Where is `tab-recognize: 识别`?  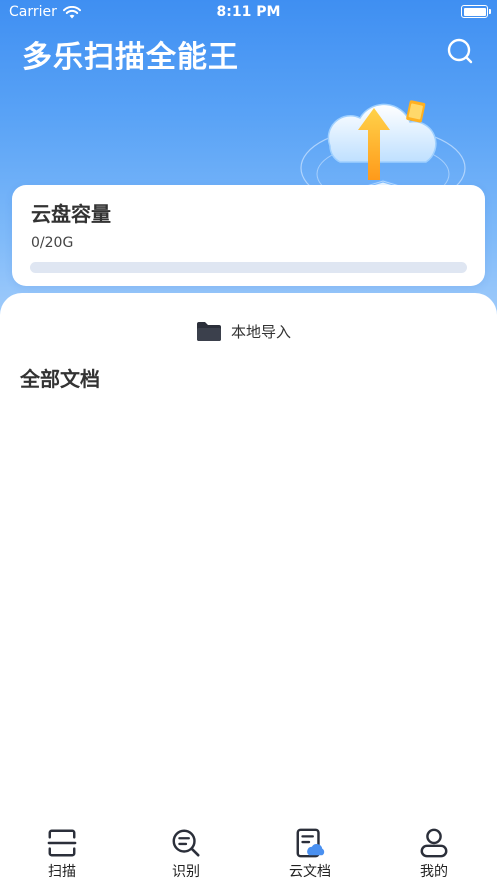
tab-recognize: 识别 is located at coordinates (186, 854).